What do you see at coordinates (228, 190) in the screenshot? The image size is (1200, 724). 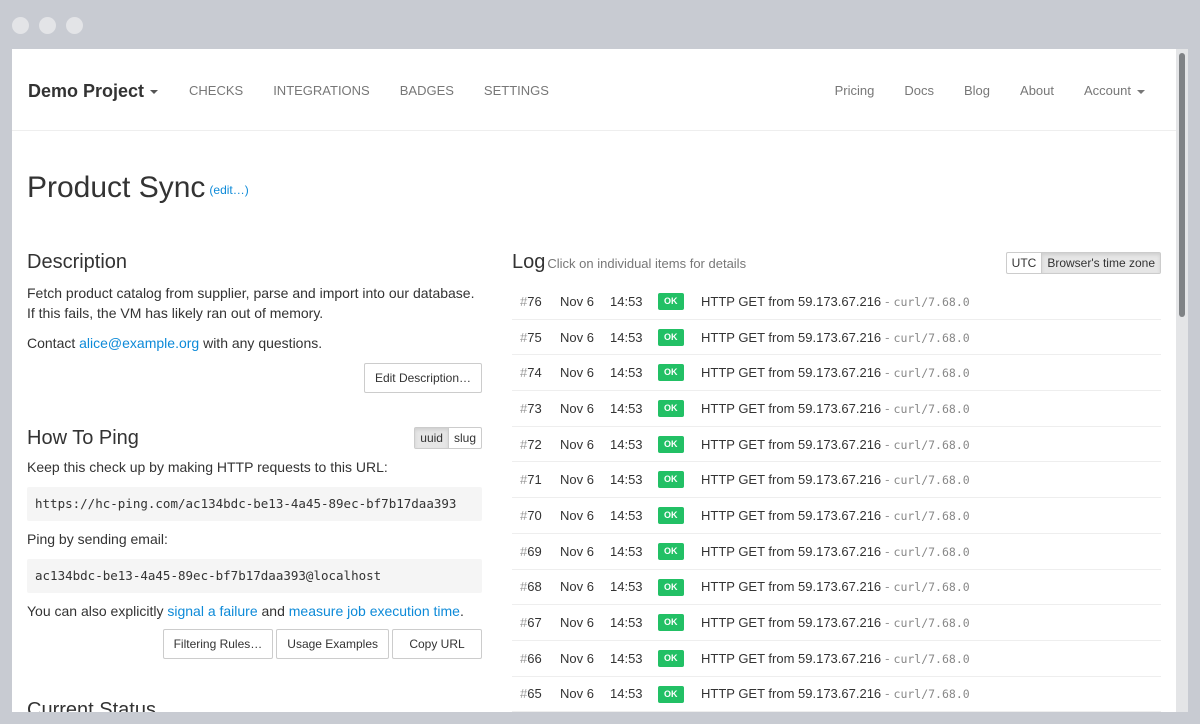 I see `edit-check-link: (edit…)` at bounding box center [228, 190].